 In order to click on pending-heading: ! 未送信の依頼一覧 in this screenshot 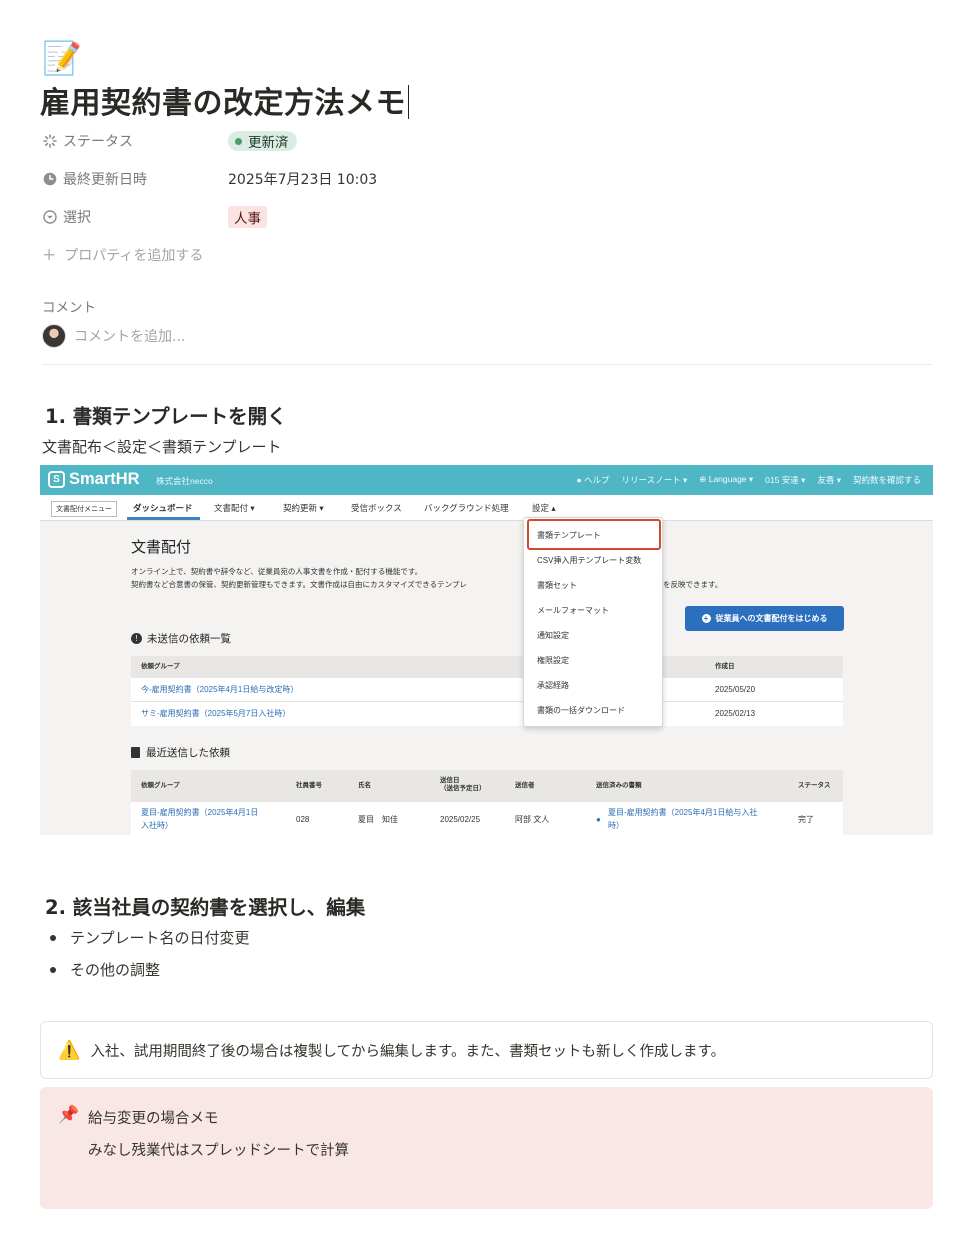, I will do `click(181, 638)`.